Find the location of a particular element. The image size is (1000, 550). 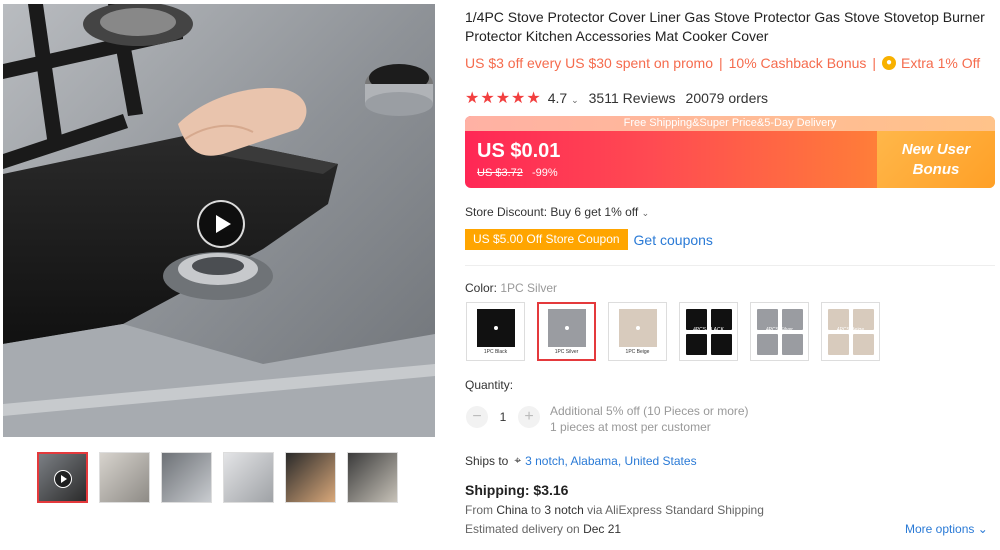

reviews-count: 3511 Reviews is located at coordinates (632, 98).